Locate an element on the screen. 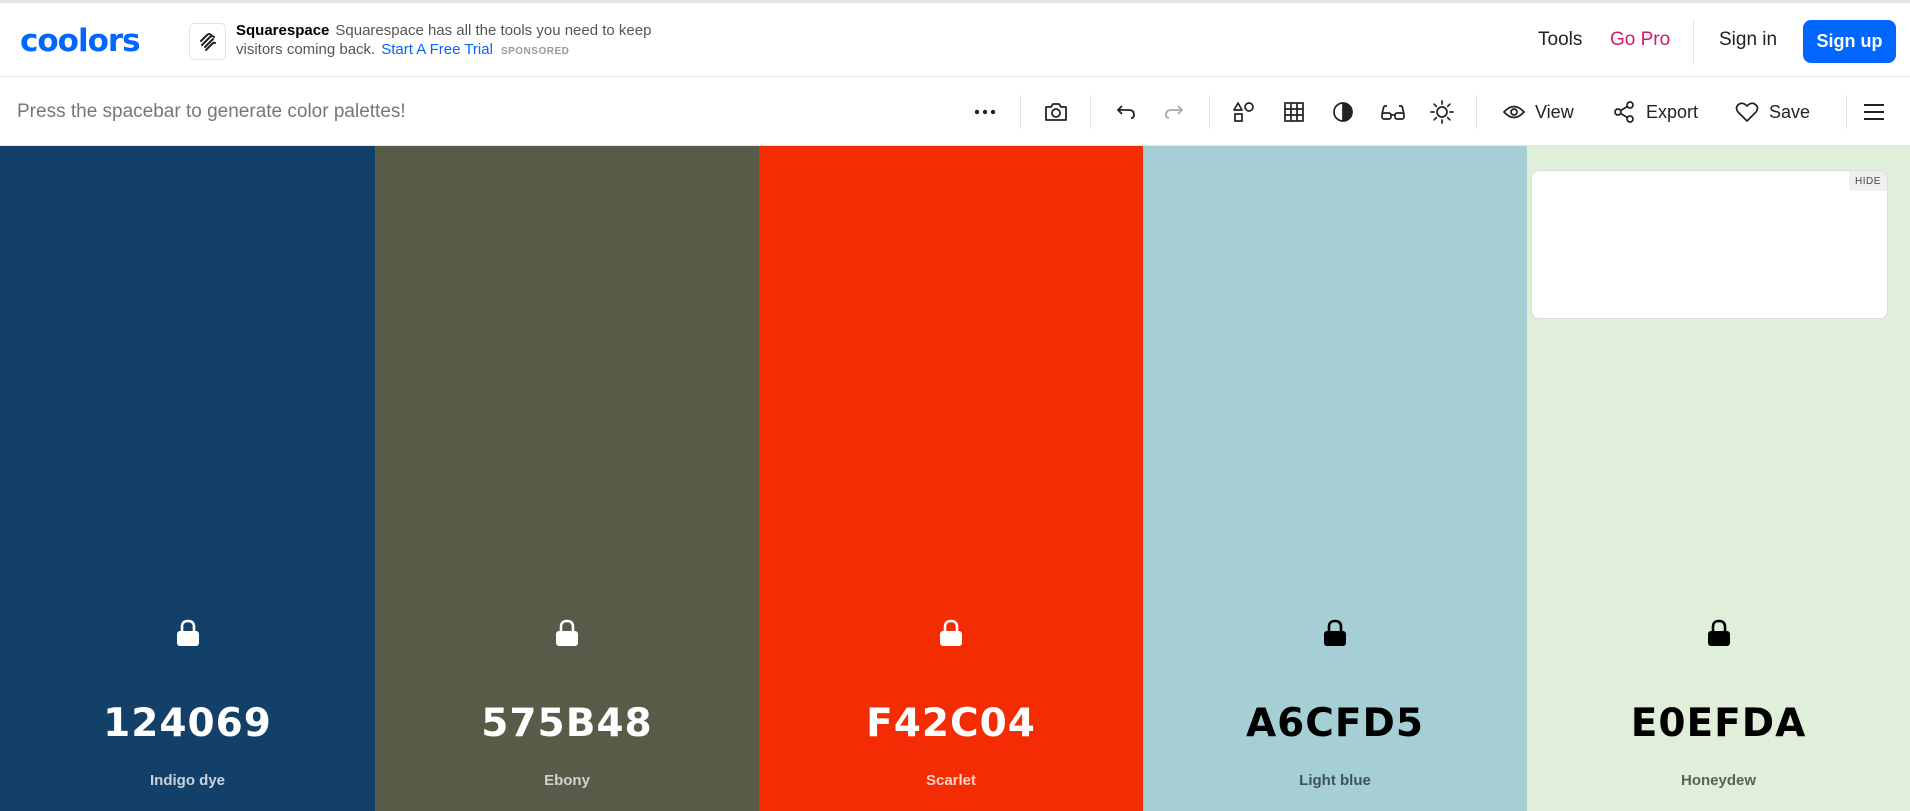 This screenshot has height=811, width=1910. undo-icon is located at coordinates (1126, 112).